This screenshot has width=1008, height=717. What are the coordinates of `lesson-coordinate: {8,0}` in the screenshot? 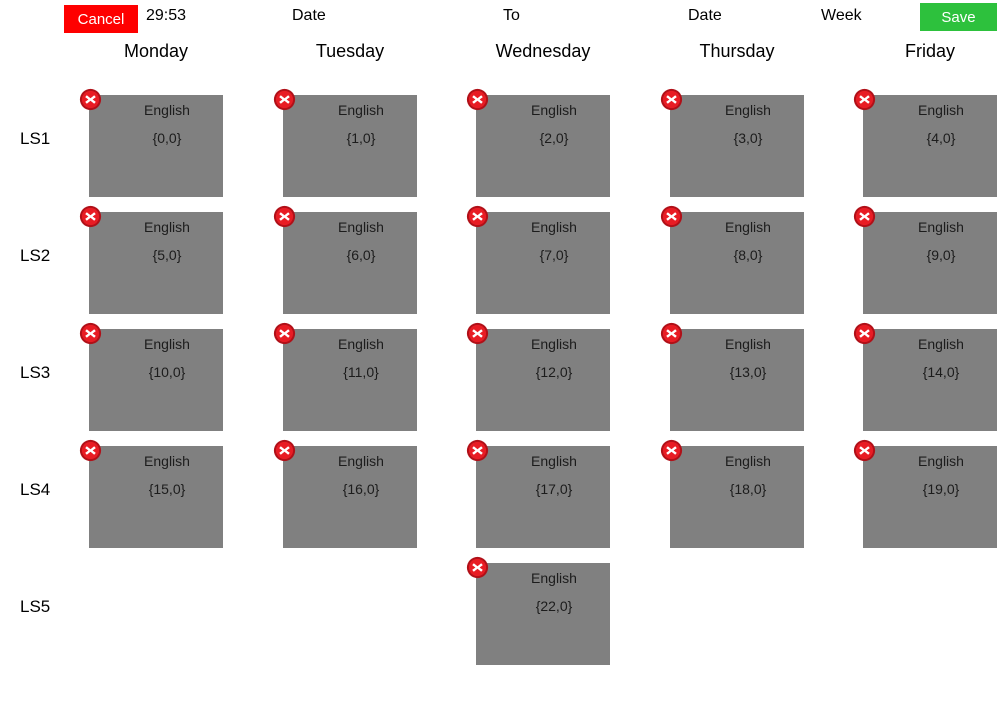 It's located at (748, 255).